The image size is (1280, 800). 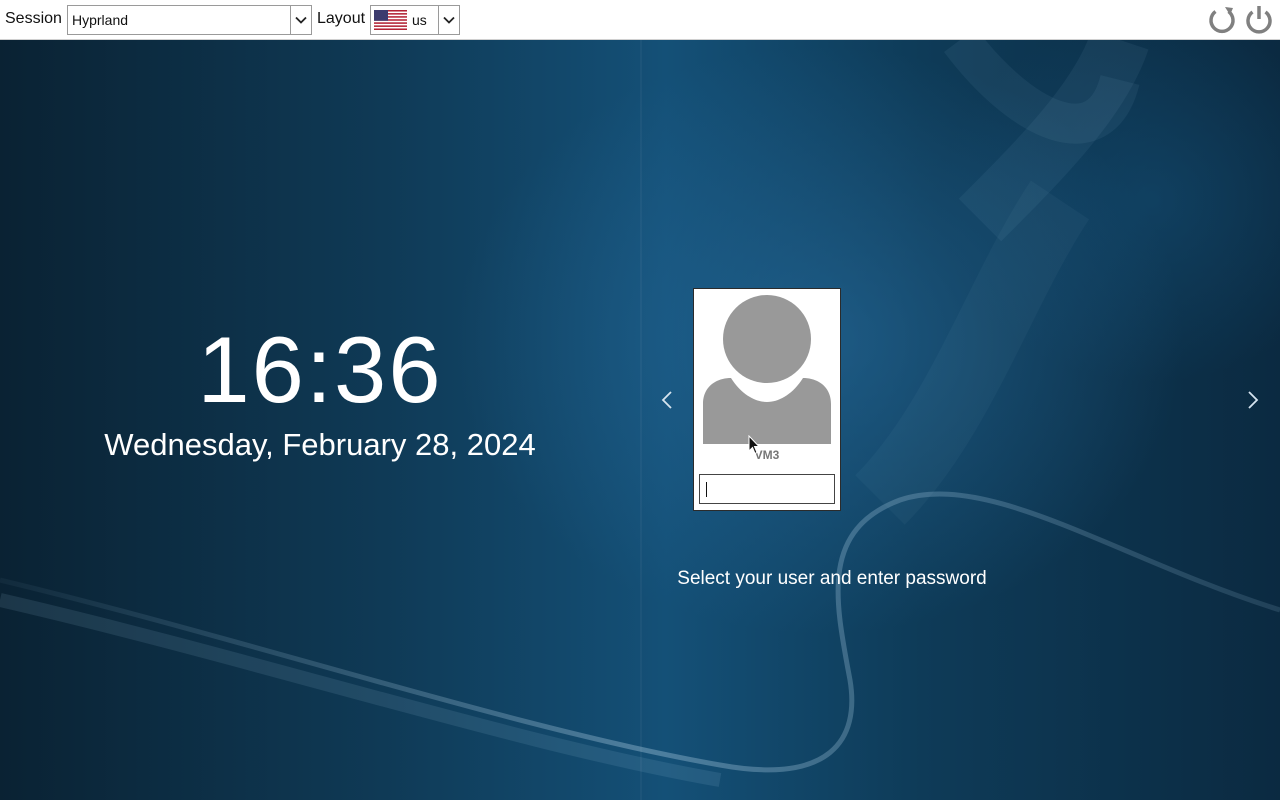 I want to click on session-dropdown-button, so click(x=300, y=20).